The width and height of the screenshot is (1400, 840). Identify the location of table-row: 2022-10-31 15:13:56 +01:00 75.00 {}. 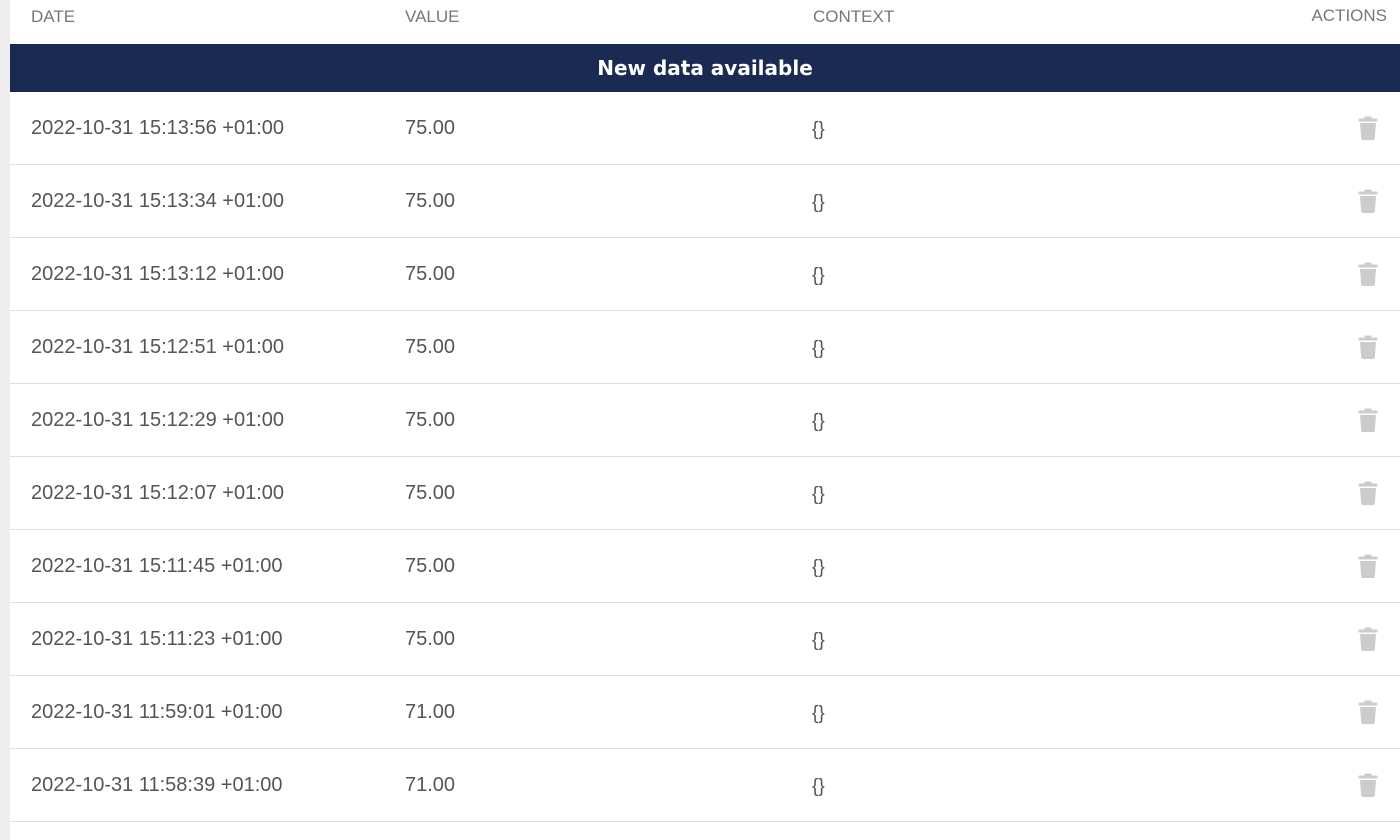
(705, 128).